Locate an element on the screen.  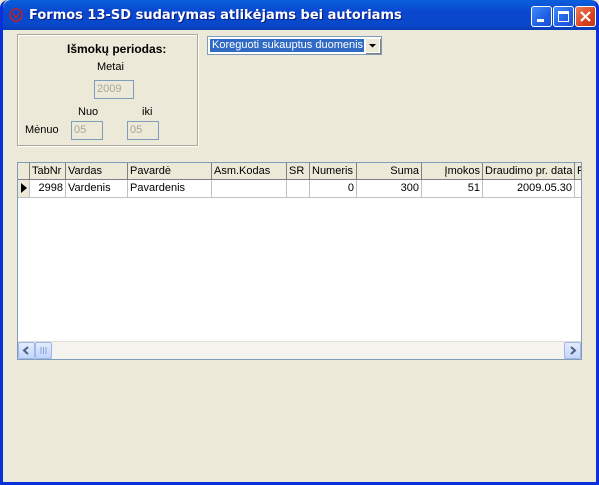
maximize-icon is located at coordinates (563, 16).